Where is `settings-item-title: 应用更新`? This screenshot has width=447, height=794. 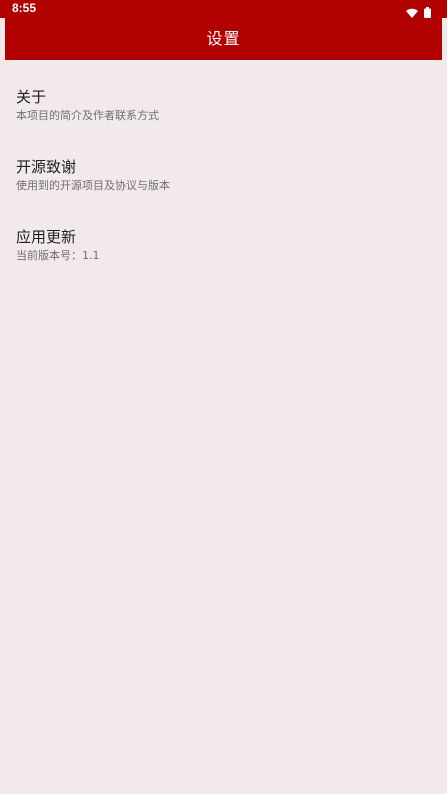 settings-item-title: 应用更新 is located at coordinates (46, 237).